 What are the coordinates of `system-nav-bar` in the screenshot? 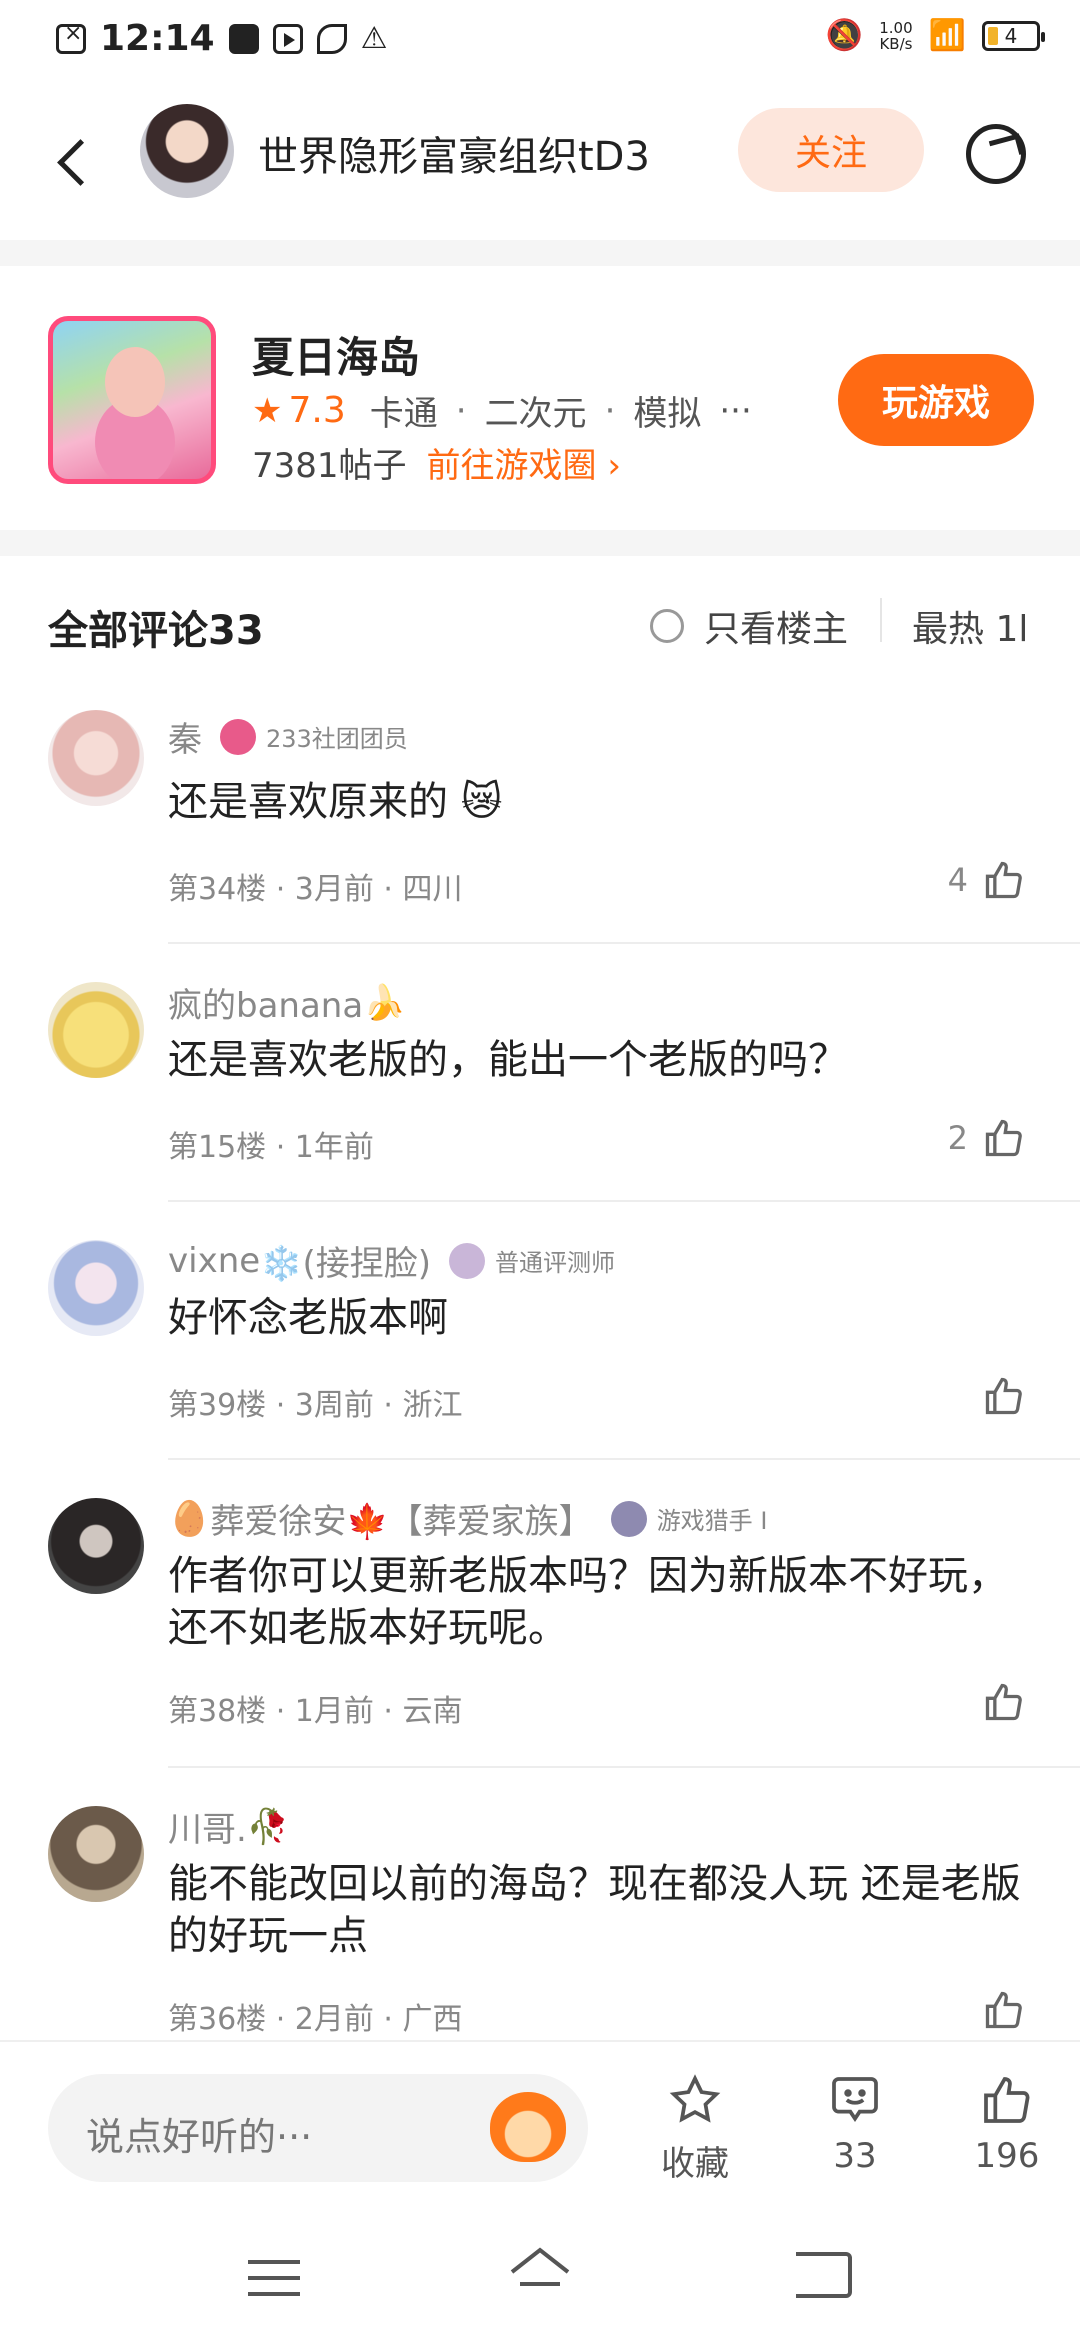 It's located at (540, 2275).